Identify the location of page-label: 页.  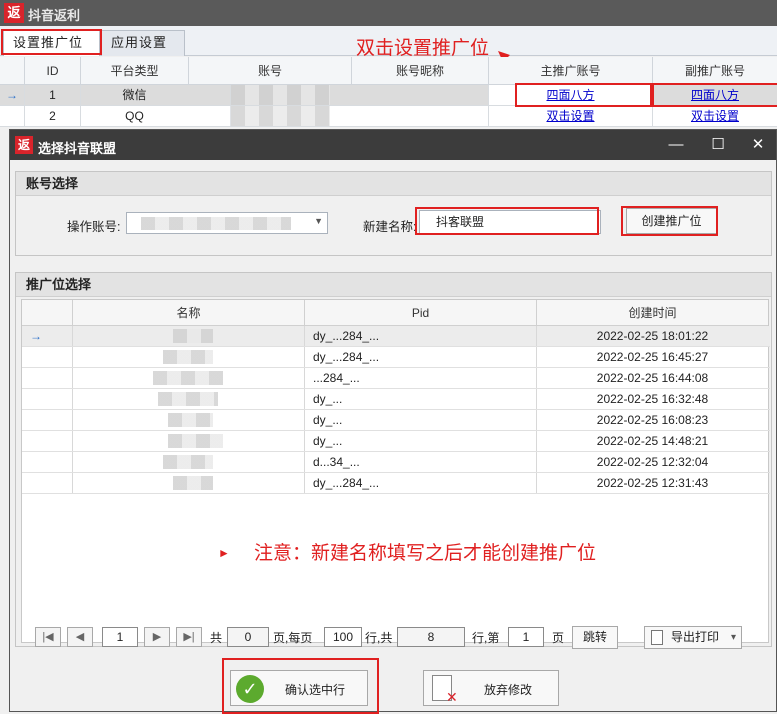
(558, 638).